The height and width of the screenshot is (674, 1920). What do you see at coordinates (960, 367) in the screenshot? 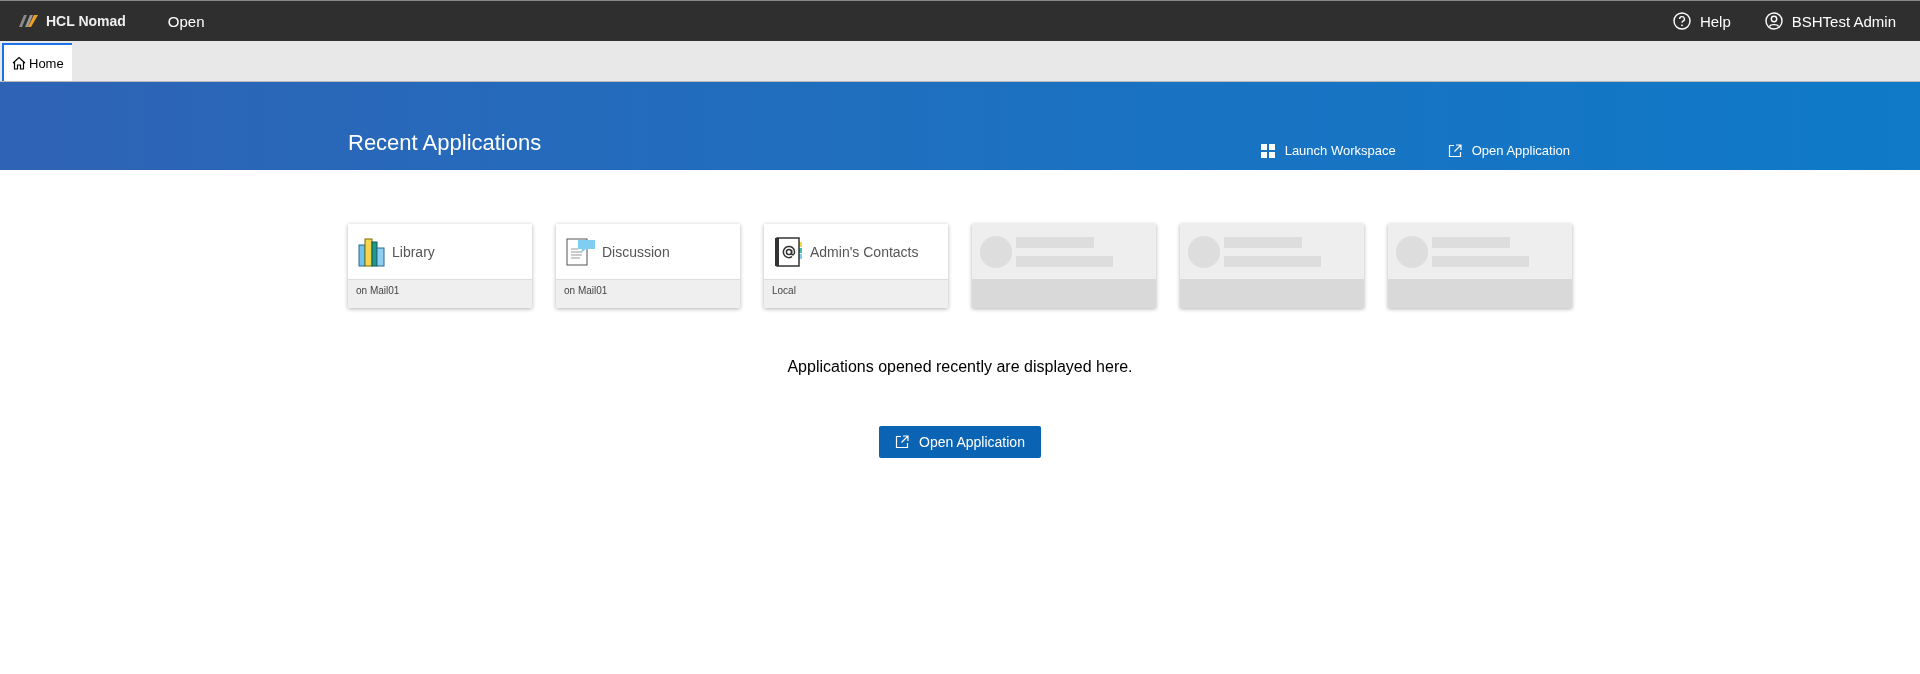
I see `empty-message: Applications opened recently are displayed here.` at bounding box center [960, 367].